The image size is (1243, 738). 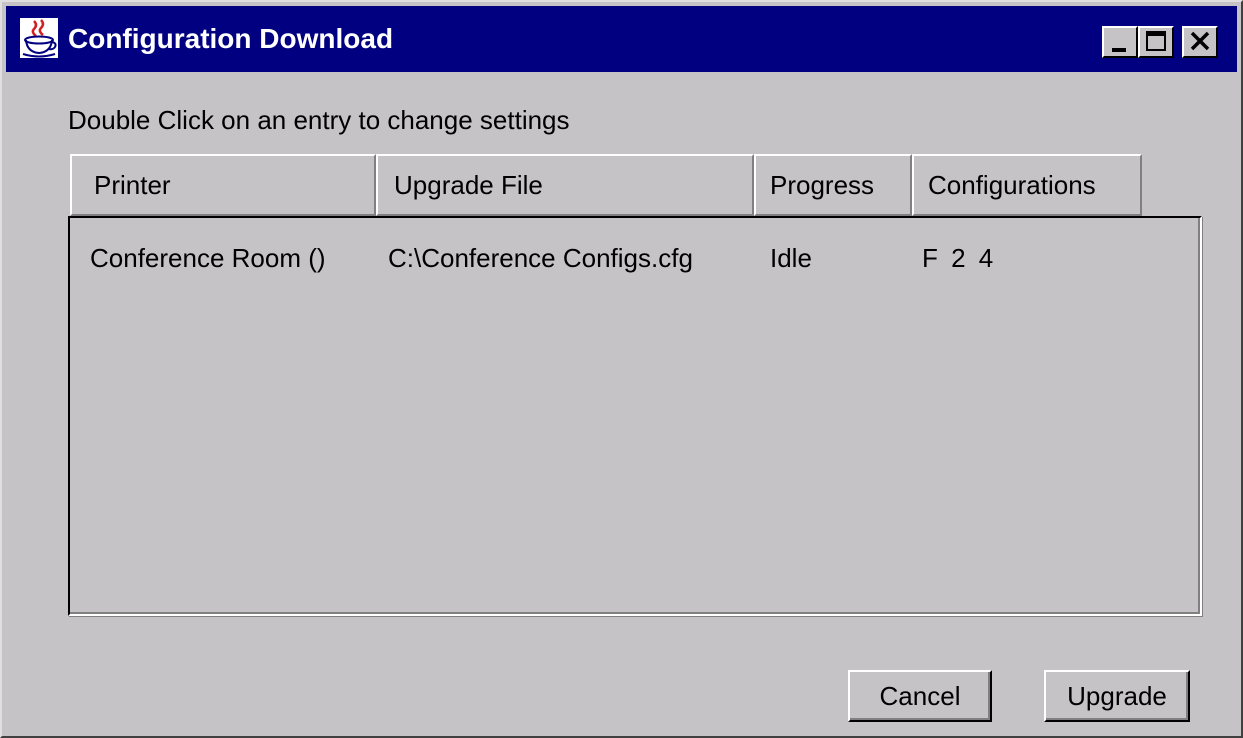 I want to click on cell-printer: Conference Room (), so click(x=208, y=258).